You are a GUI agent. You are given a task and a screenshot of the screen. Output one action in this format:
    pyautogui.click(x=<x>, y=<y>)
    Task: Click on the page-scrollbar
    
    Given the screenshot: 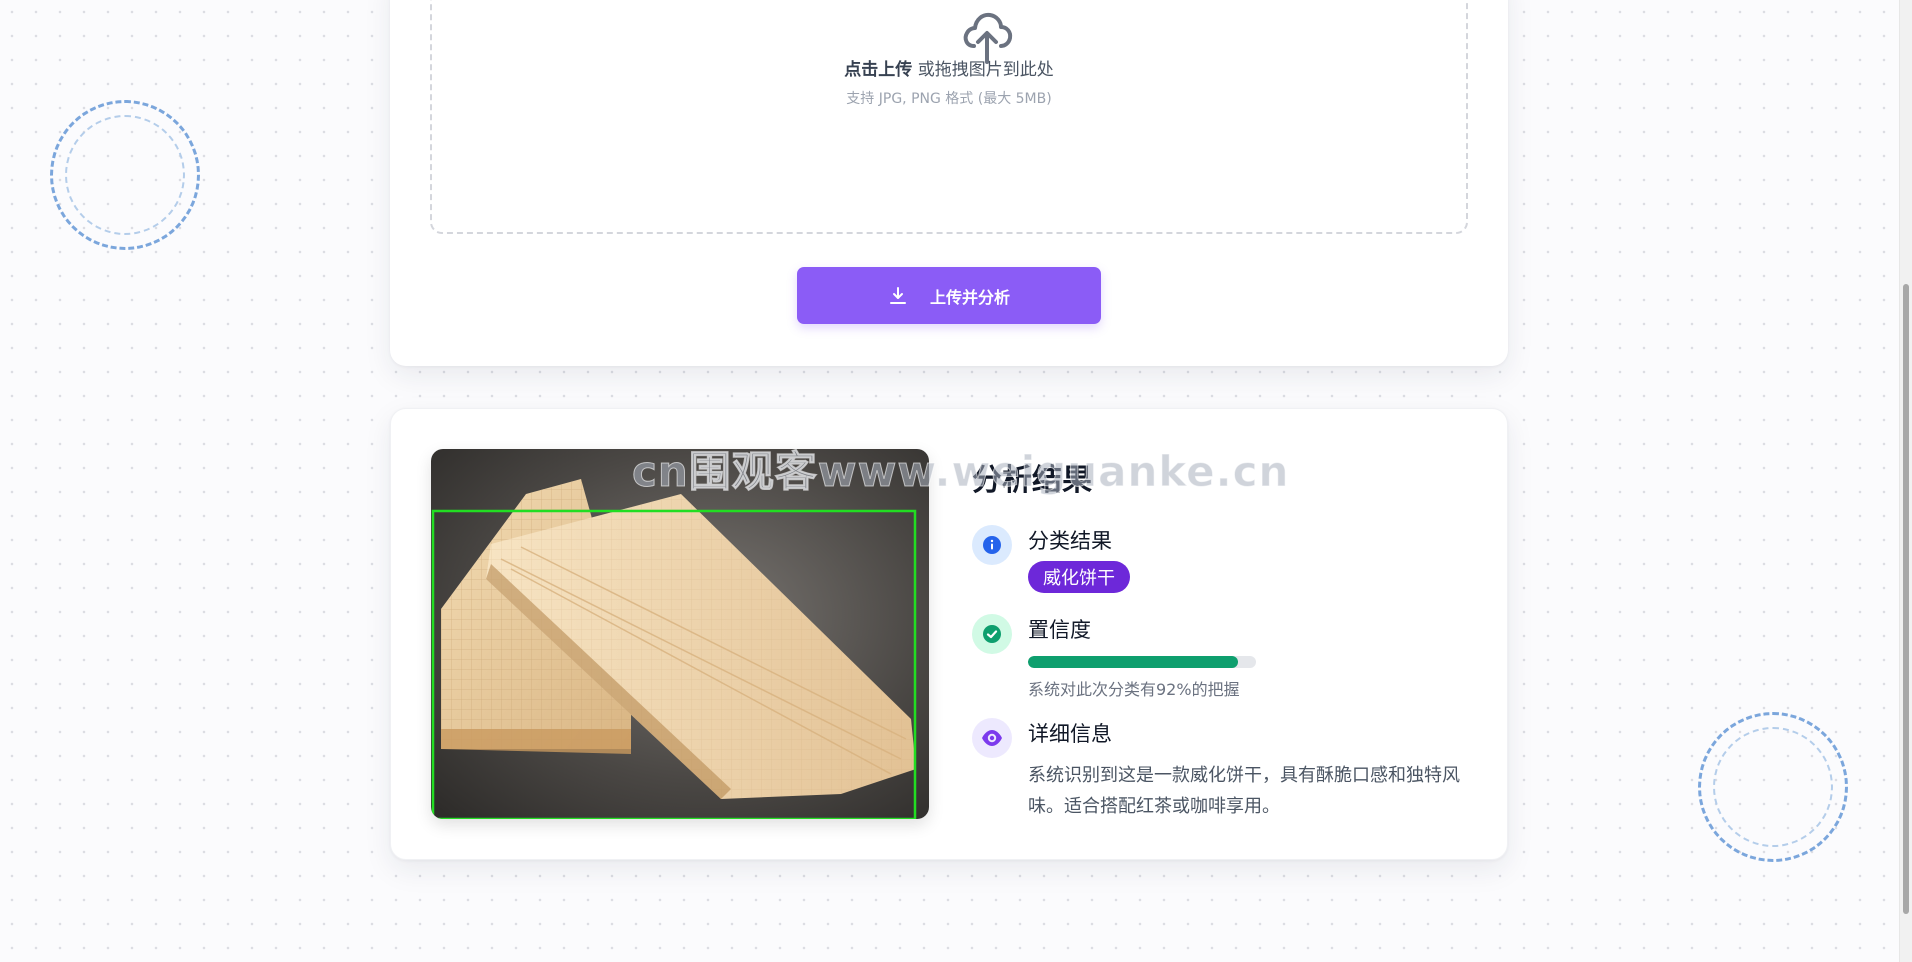 What is the action you would take?
    pyautogui.click(x=1905, y=481)
    